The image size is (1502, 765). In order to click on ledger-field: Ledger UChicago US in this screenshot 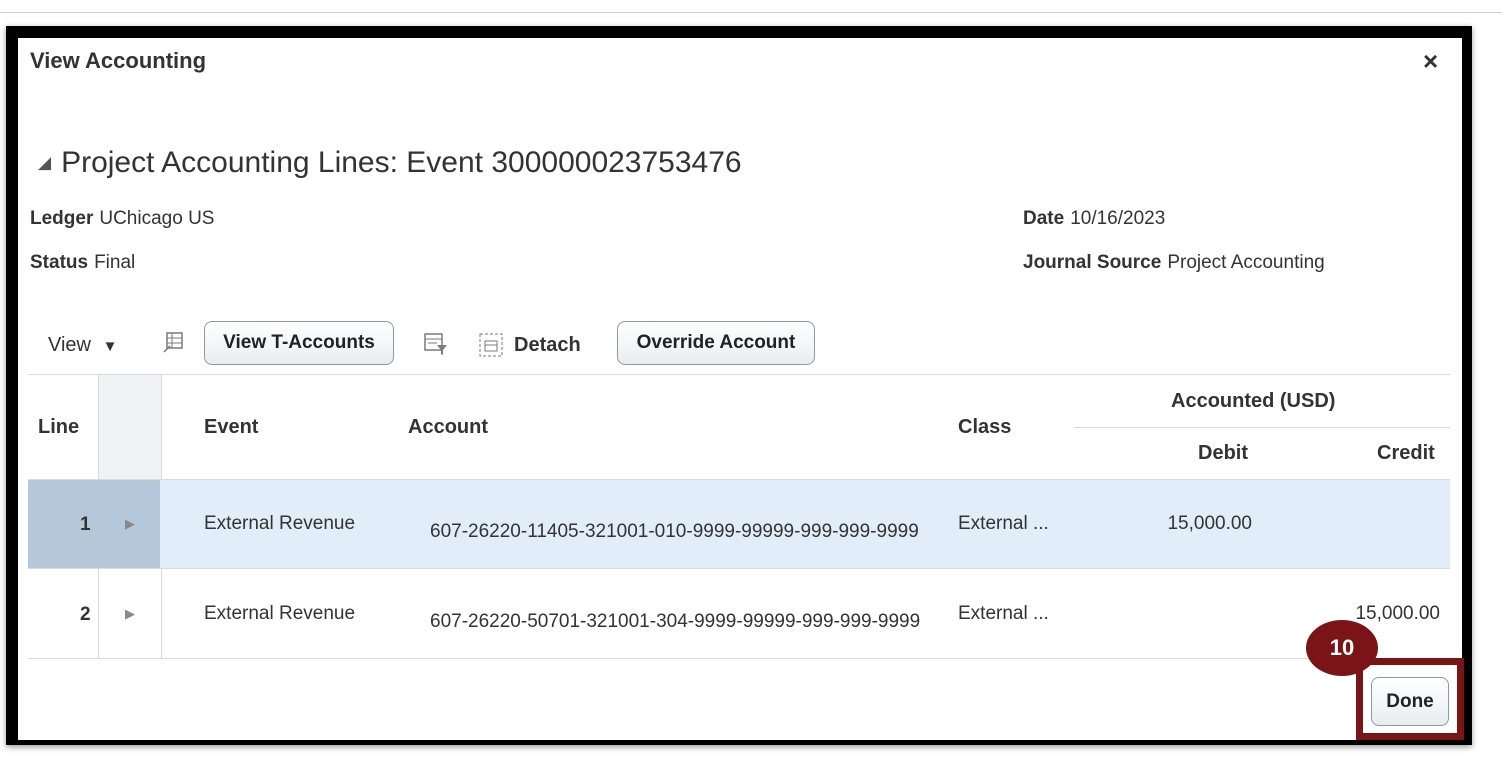, I will do `click(122, 219)`.